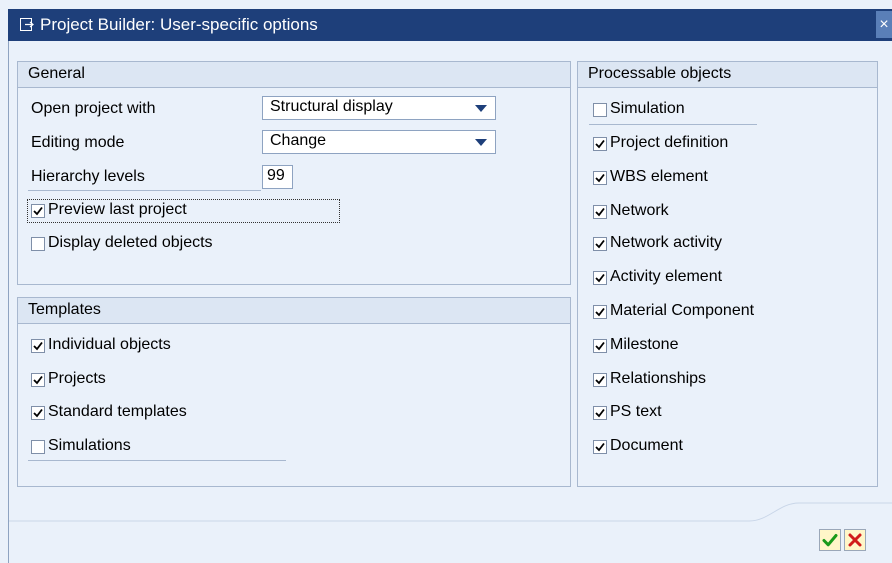 This screenshot has width=892, height=563. Describe the element at coordinates (38, 244) in the screenshot. I see `display-deleted-objects-checkbox` at that location.